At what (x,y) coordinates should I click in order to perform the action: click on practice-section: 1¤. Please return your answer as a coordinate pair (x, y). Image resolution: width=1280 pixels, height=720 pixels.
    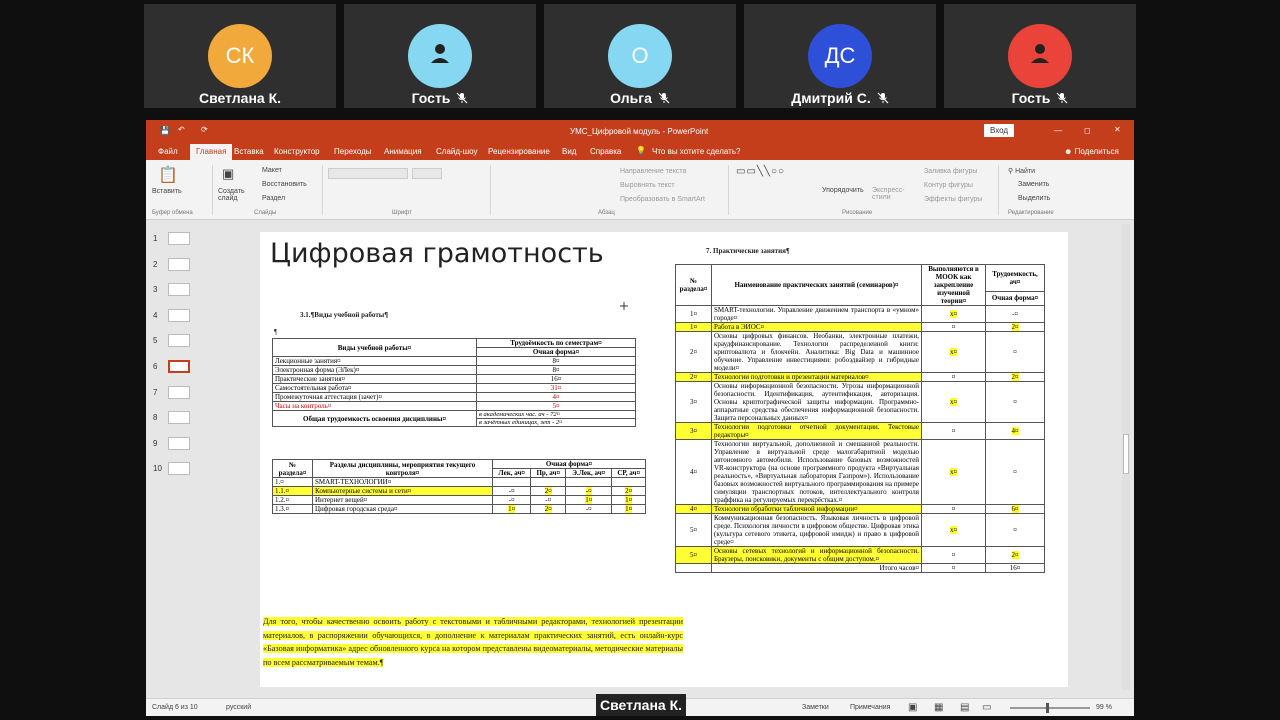
    Looking at the image, I should click on (693, 327).